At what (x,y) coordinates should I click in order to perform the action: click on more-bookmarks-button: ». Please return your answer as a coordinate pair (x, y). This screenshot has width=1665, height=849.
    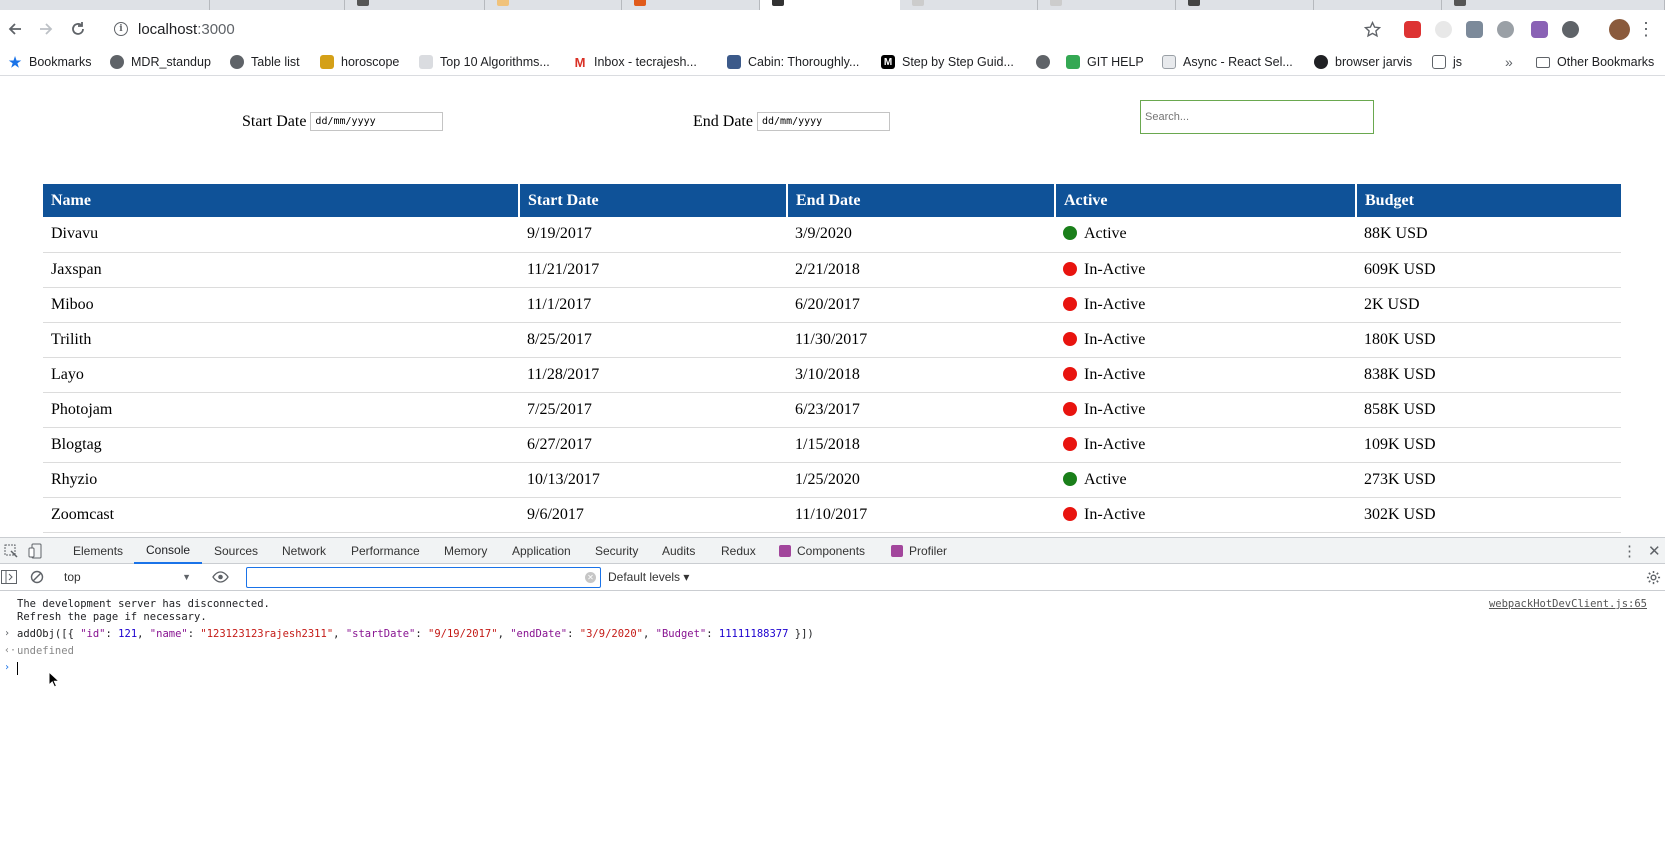
    Looking at the image, I should click on (1509, 62).